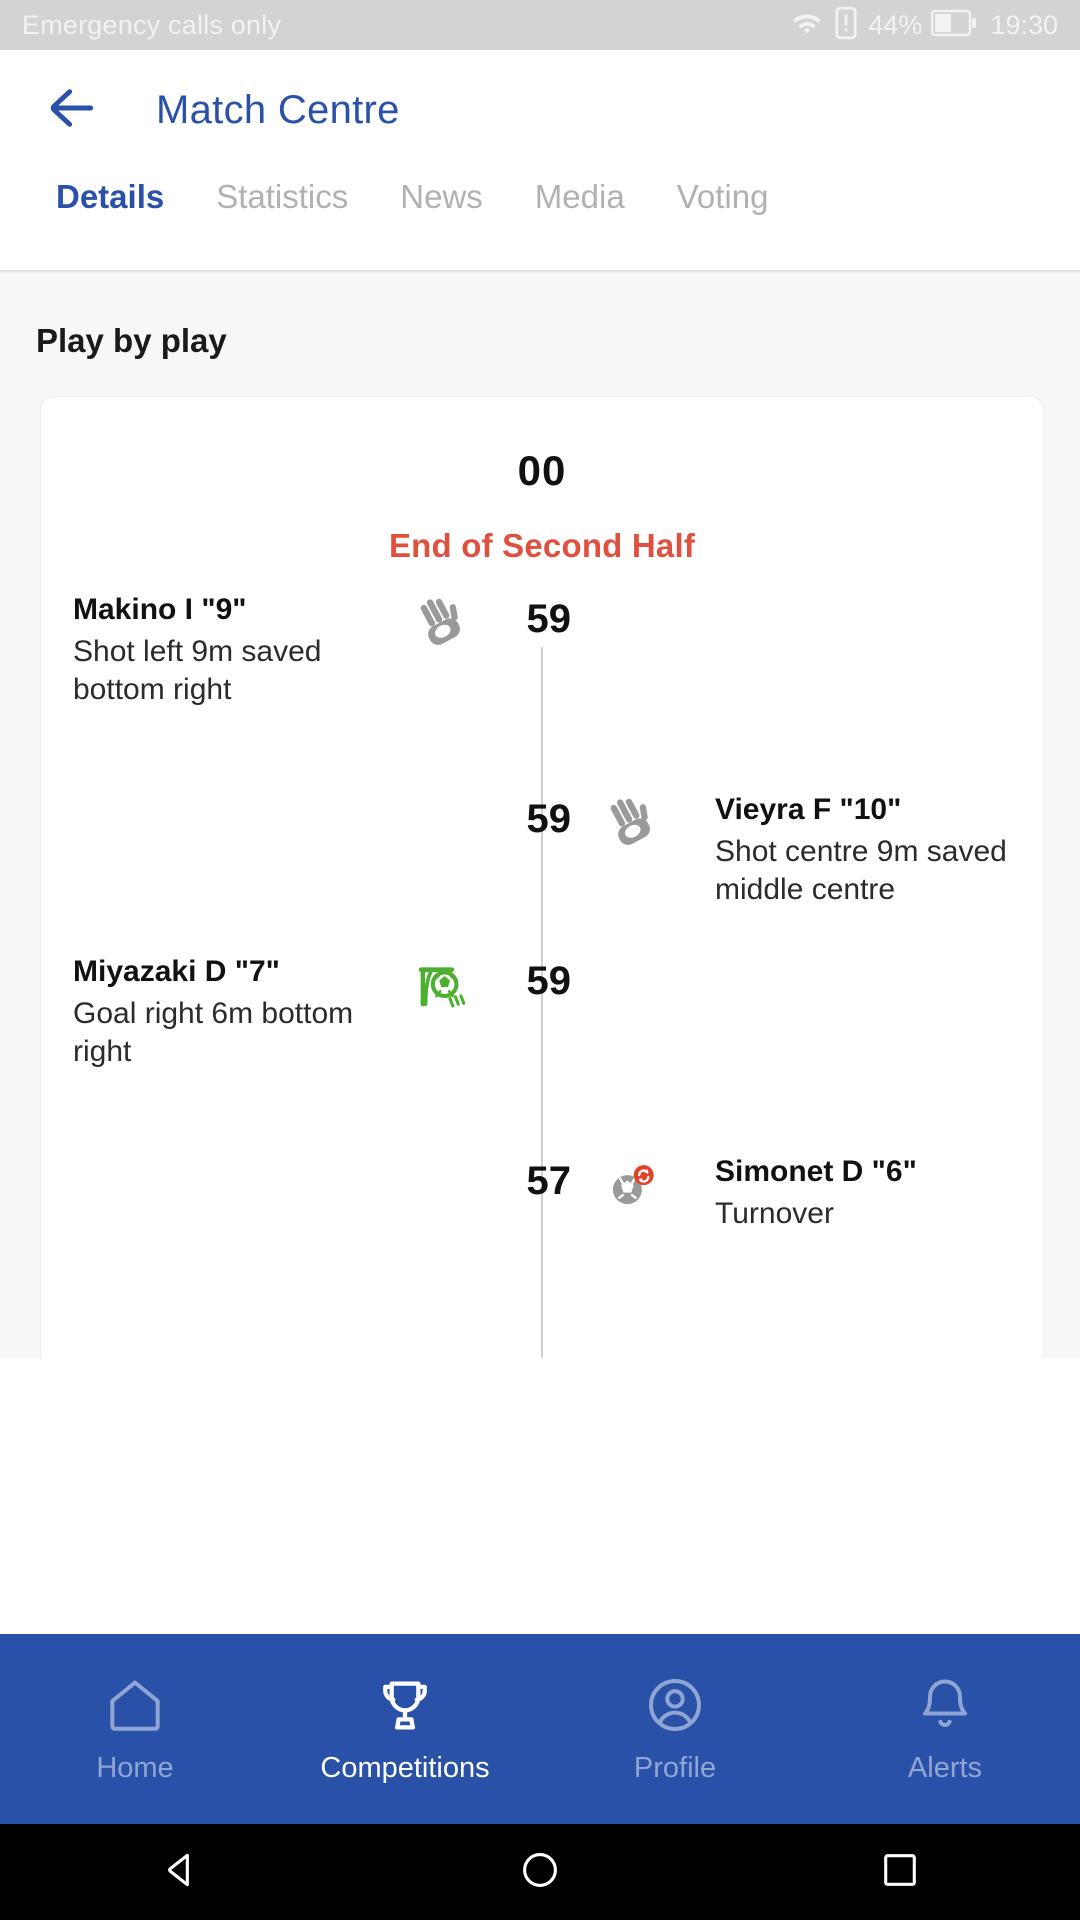 This screenshot has width=1080, height=1920. I want to click on nav-label: Home, so click(135, 1768).